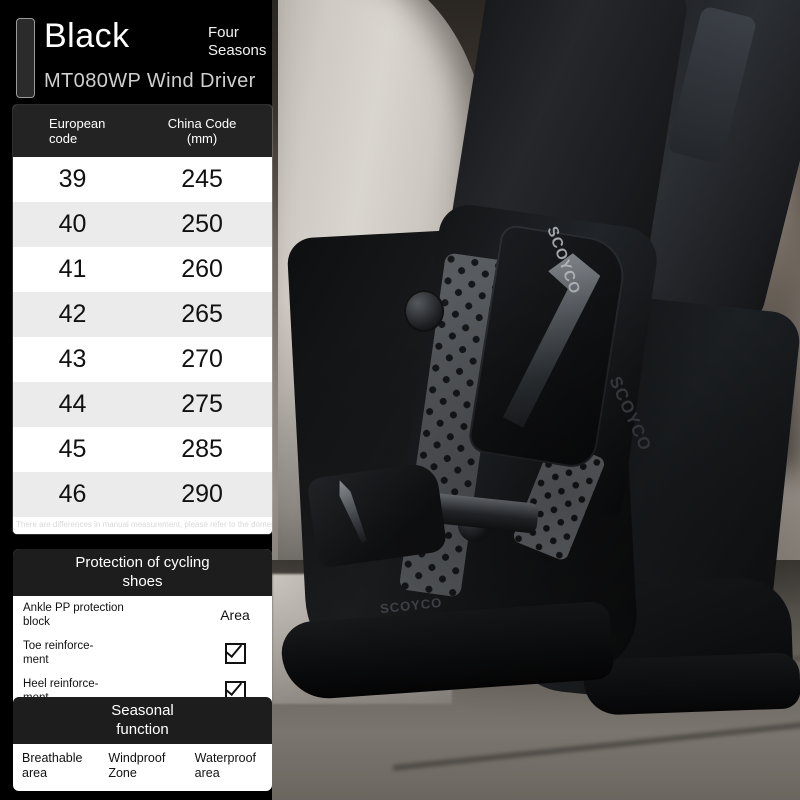 The width and height of the screenshot is (800, 800). I want to click on protection-title-line1: Protection of cycling, so click(142, 562).